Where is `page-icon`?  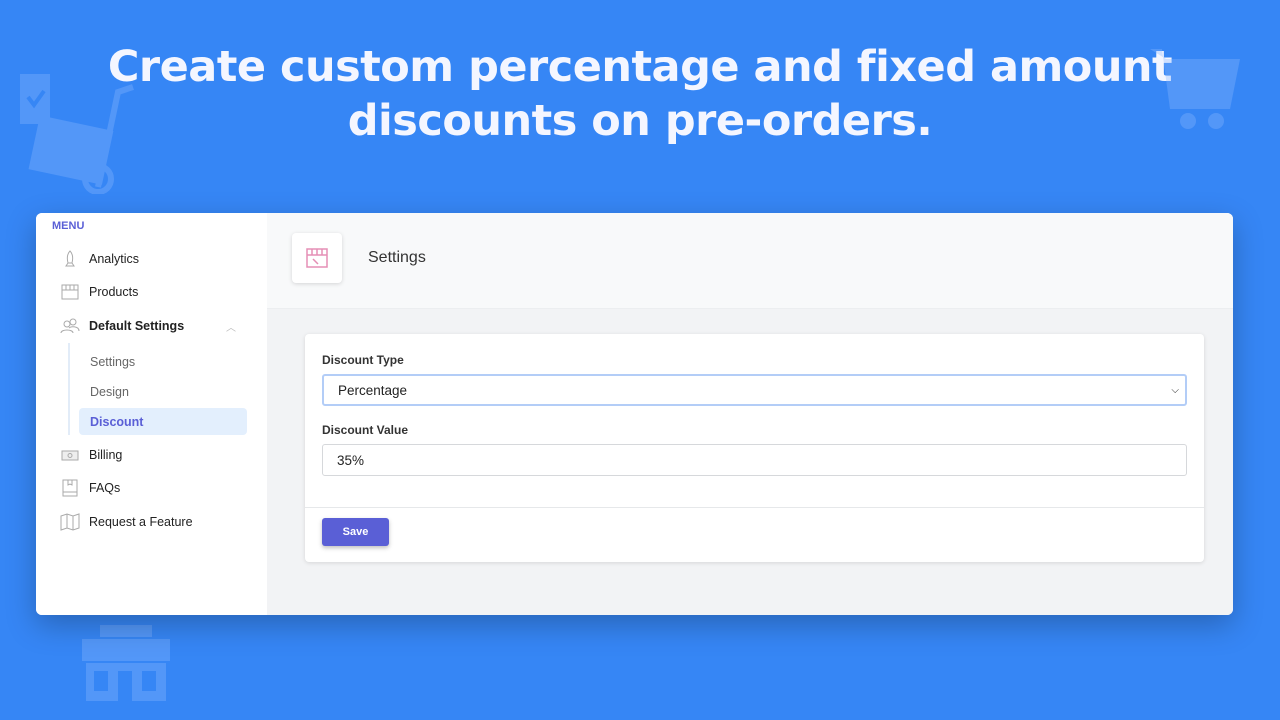
page-icon is located at coordinates (317, 258).